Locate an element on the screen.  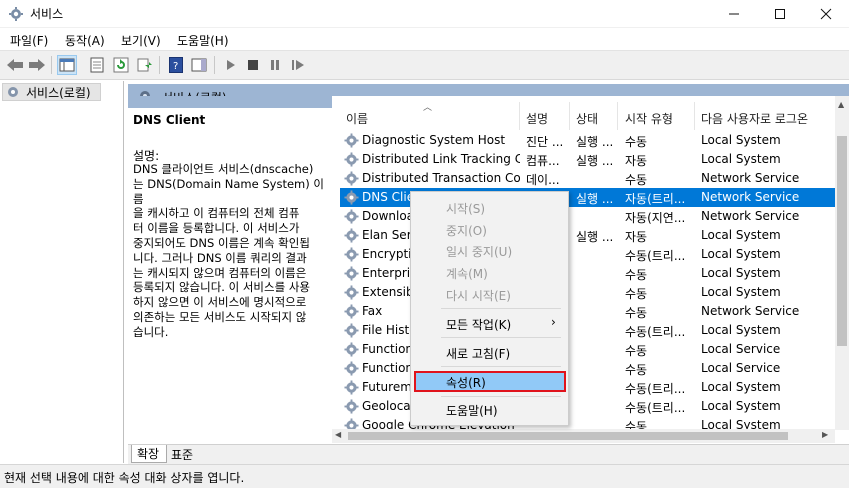
pause-service-icon is located at coordinates (275, 65).